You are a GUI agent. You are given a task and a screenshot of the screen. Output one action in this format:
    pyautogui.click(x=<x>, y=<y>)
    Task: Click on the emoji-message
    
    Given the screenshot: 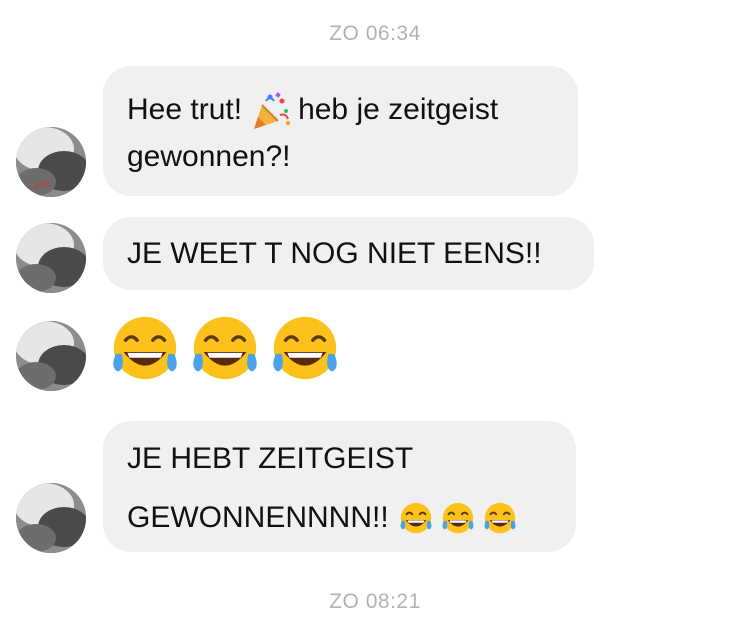 What is the action you would take?
    pyautogui.click(x=226, y=351)
    